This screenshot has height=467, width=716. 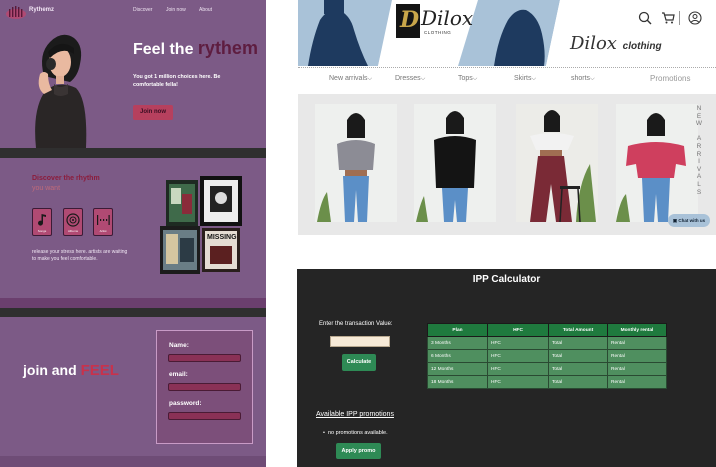 What do you see at coordinates (699, 169) in the screenshot?
I see `vertical-letter: V` at bounding box center [699, 169].